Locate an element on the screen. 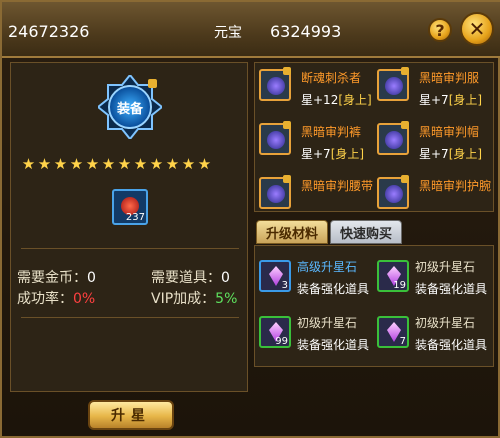 This screenshot has height=438, width=500. gold-amount: 24672326 is located at coordinates (49, 31).